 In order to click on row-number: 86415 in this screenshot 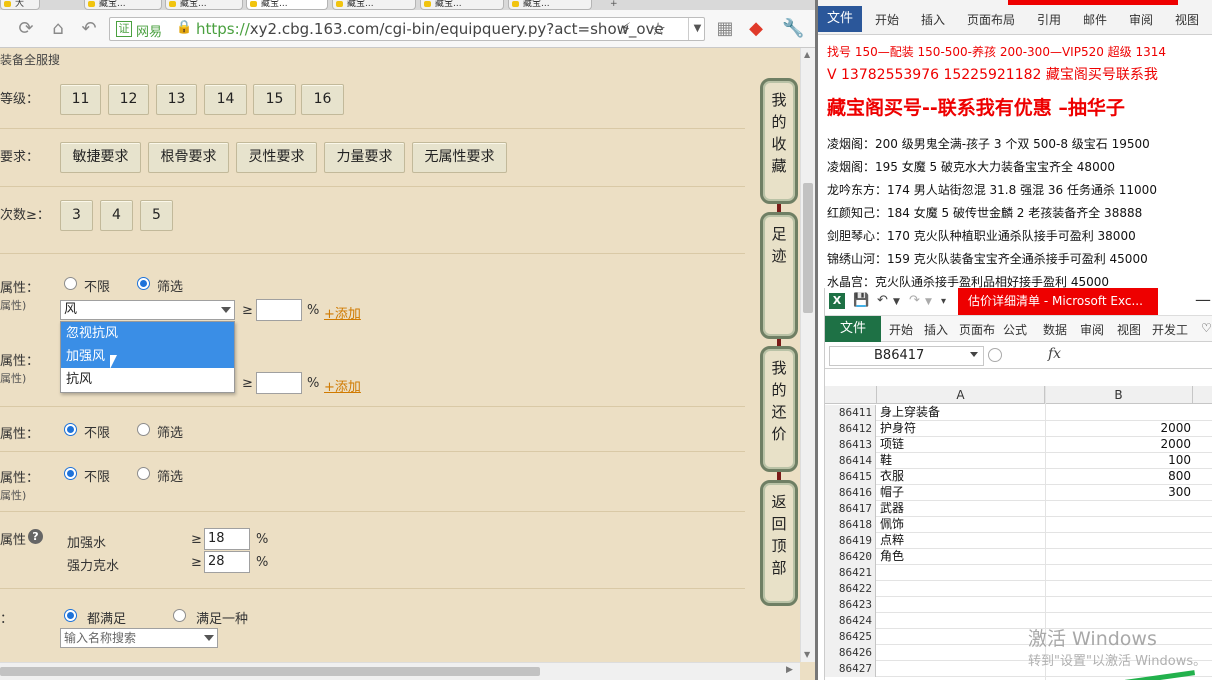, I will do `click(850, 477)`.